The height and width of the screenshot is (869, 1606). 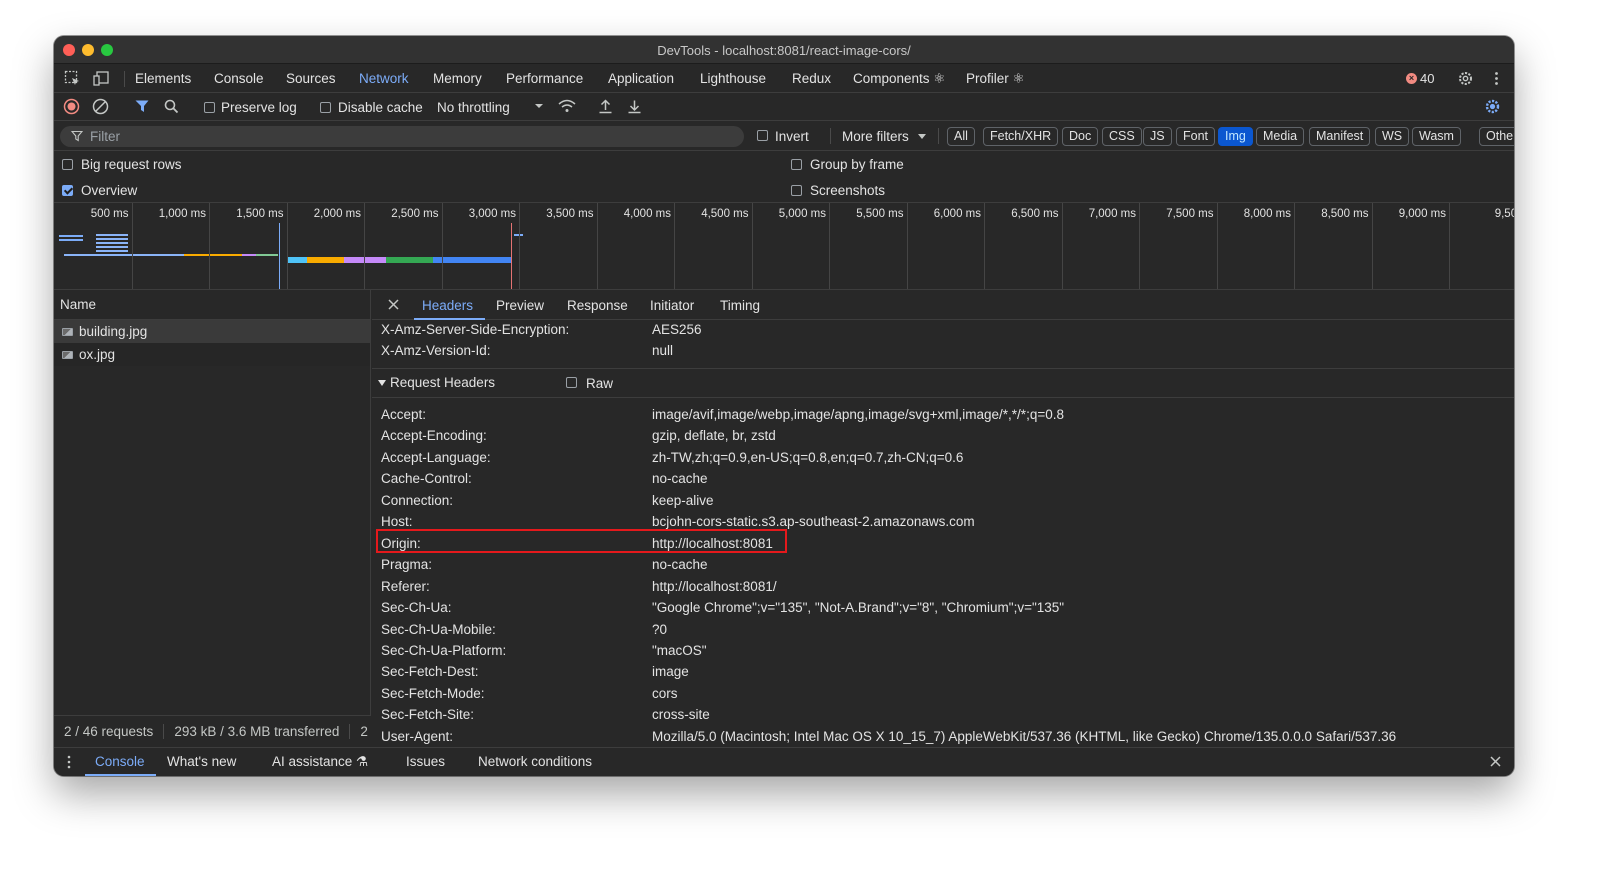 What do you see at coordinates (402, 136) in the screenshot?
I see `filter-input: Filter` at bounding box center [402, 136].